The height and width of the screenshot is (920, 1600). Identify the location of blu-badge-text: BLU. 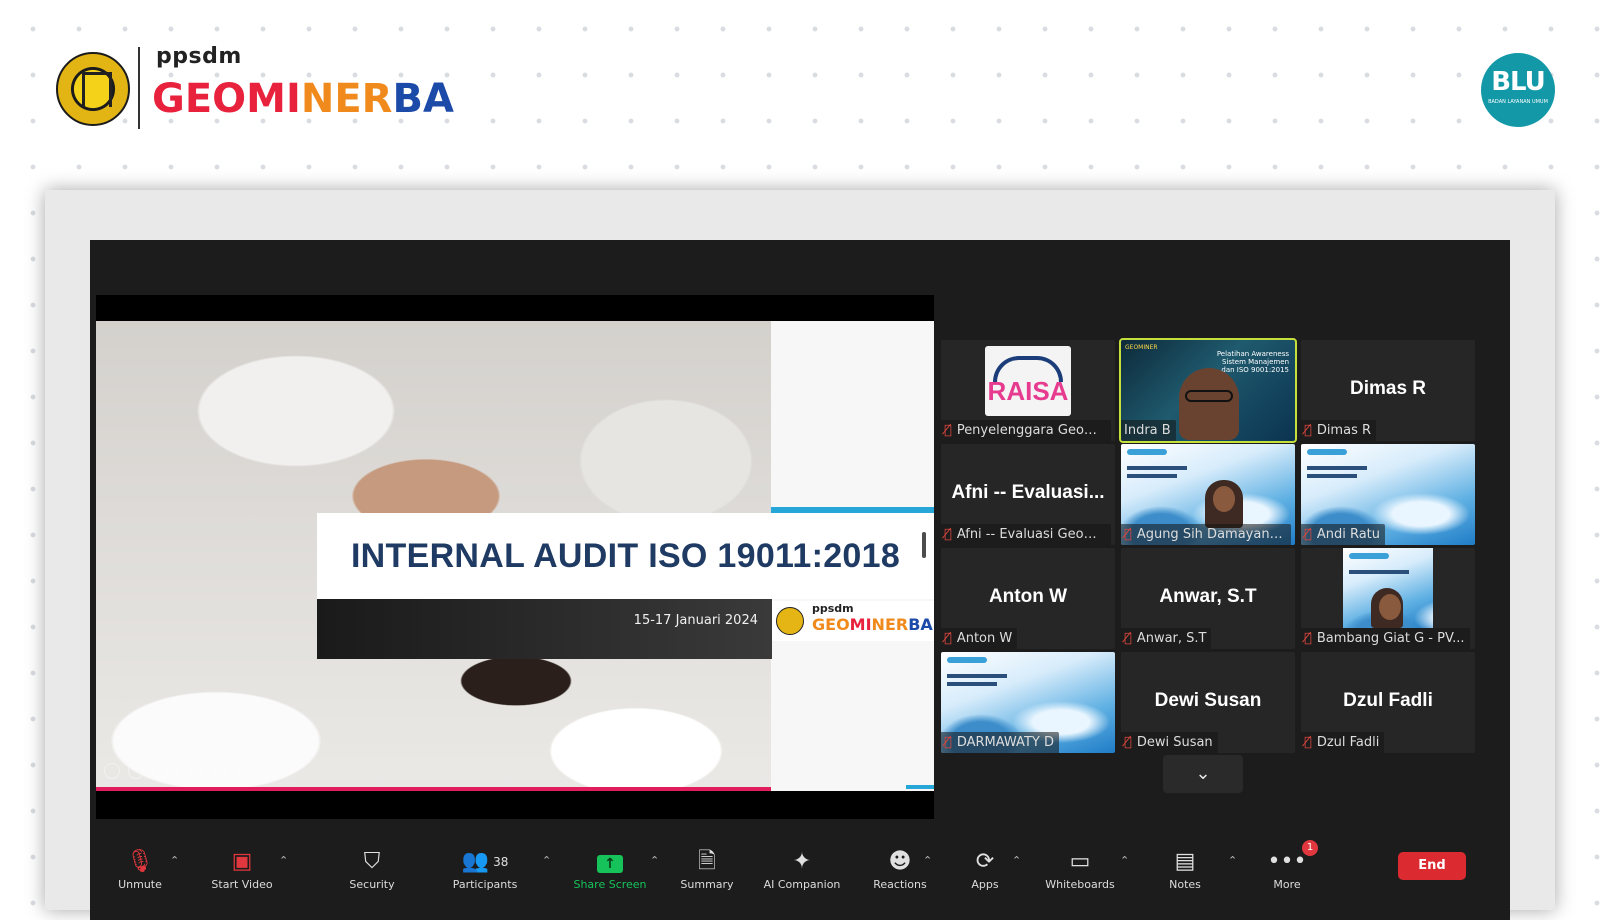
(1518, 82).